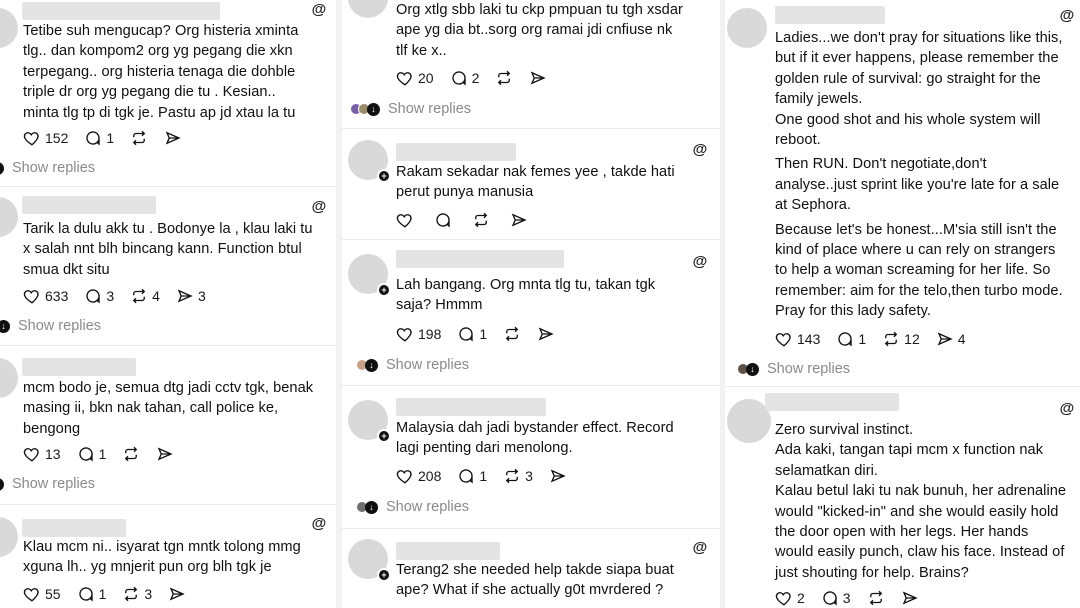  Describe the element at coordinates (951, 339) in the screenshot. I see `share-button: 4` at that location.